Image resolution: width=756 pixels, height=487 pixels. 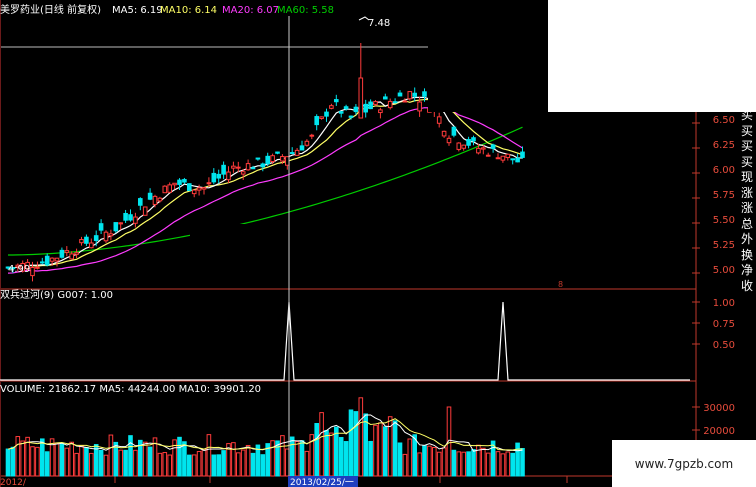 What do you see at coordinates (746, 285) in the screenshot?
I see `sidebar-label: 收` at bounding box center [746, 285].